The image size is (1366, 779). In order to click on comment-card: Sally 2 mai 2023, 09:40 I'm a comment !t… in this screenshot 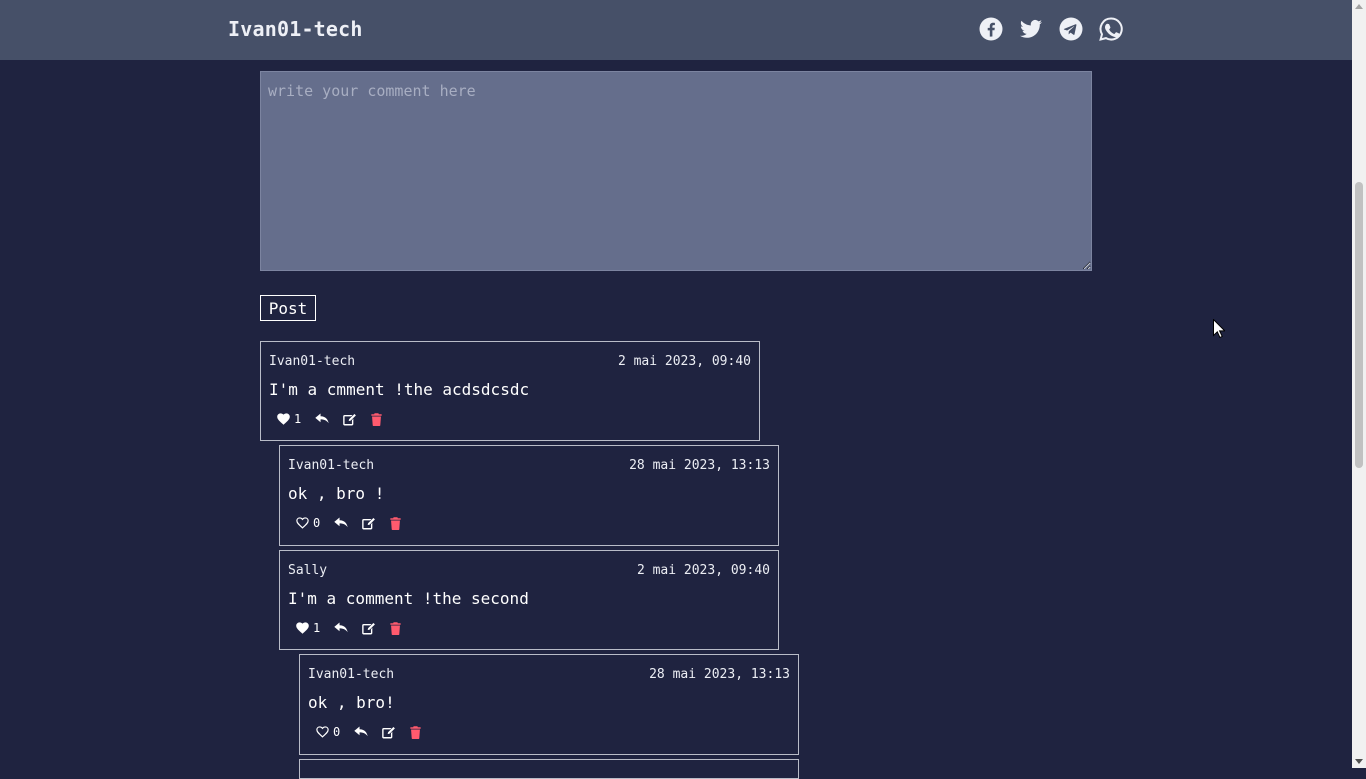, I will do `click(529, 600)`.